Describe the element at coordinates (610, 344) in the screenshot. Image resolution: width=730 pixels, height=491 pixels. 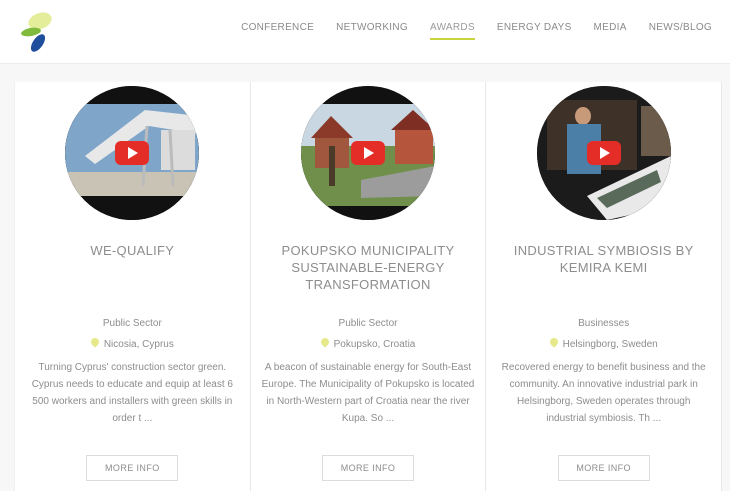
I see `location-text: Helsingborg, Sweden` at that location.